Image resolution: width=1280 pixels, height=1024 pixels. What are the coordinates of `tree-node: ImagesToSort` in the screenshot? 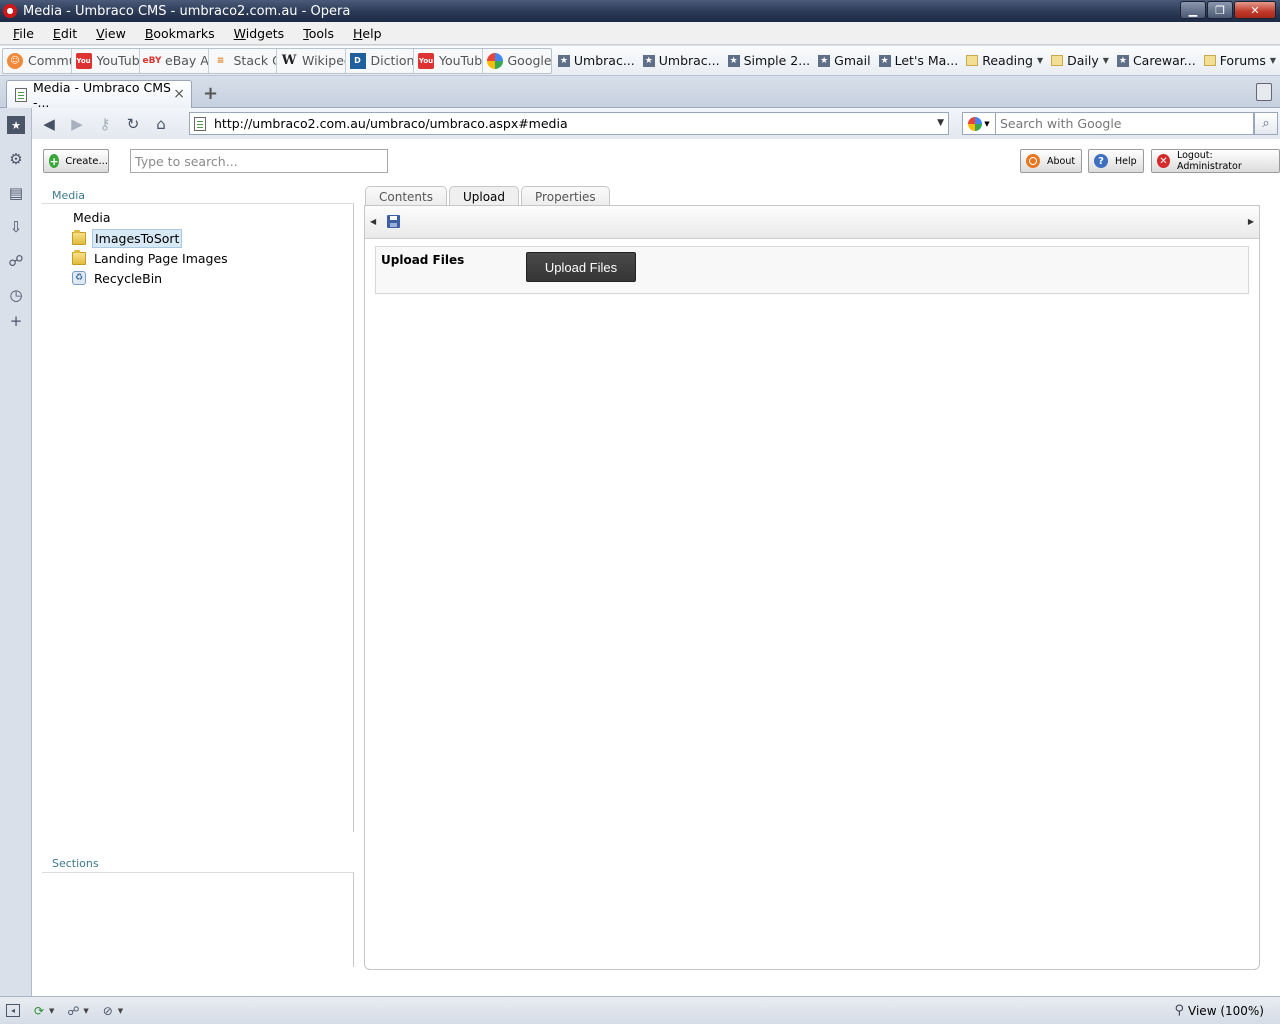 It's located at (127, 238).